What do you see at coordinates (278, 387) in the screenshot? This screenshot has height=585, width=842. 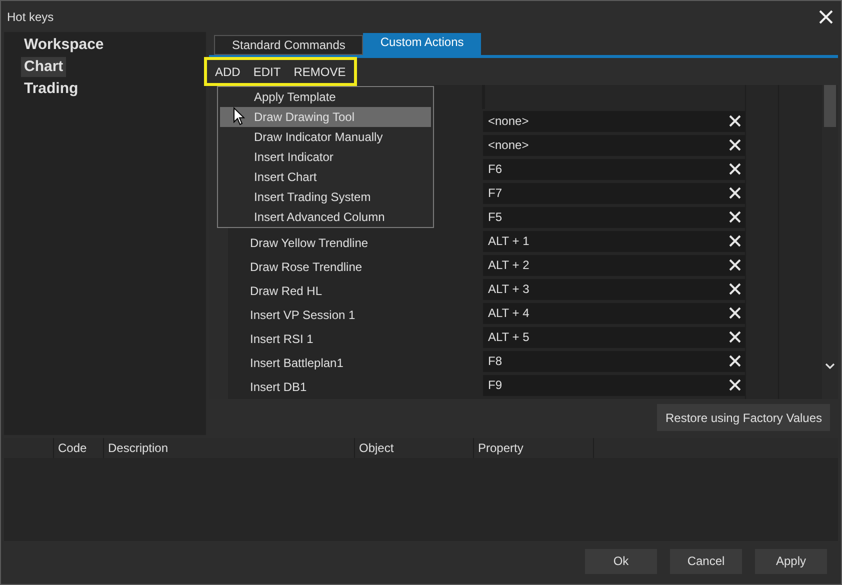 I see `action-name: Insert DB1` at bounding box center [278, 387].